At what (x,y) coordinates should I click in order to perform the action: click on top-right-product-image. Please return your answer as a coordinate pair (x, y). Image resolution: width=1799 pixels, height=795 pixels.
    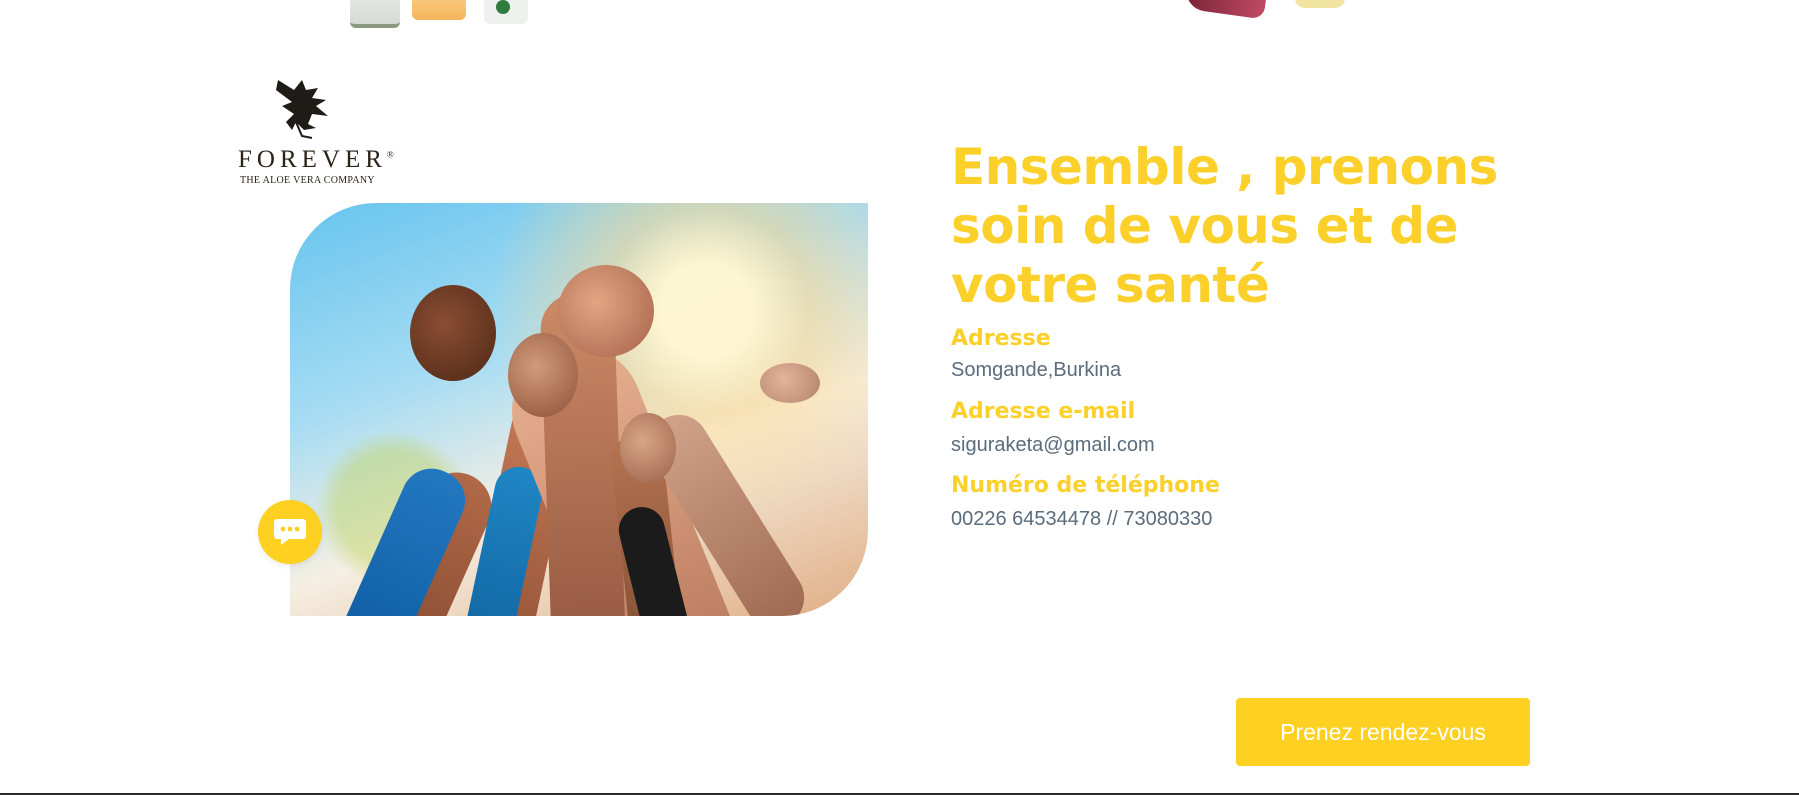
    Looking at the image, I should click on (1264, 10).